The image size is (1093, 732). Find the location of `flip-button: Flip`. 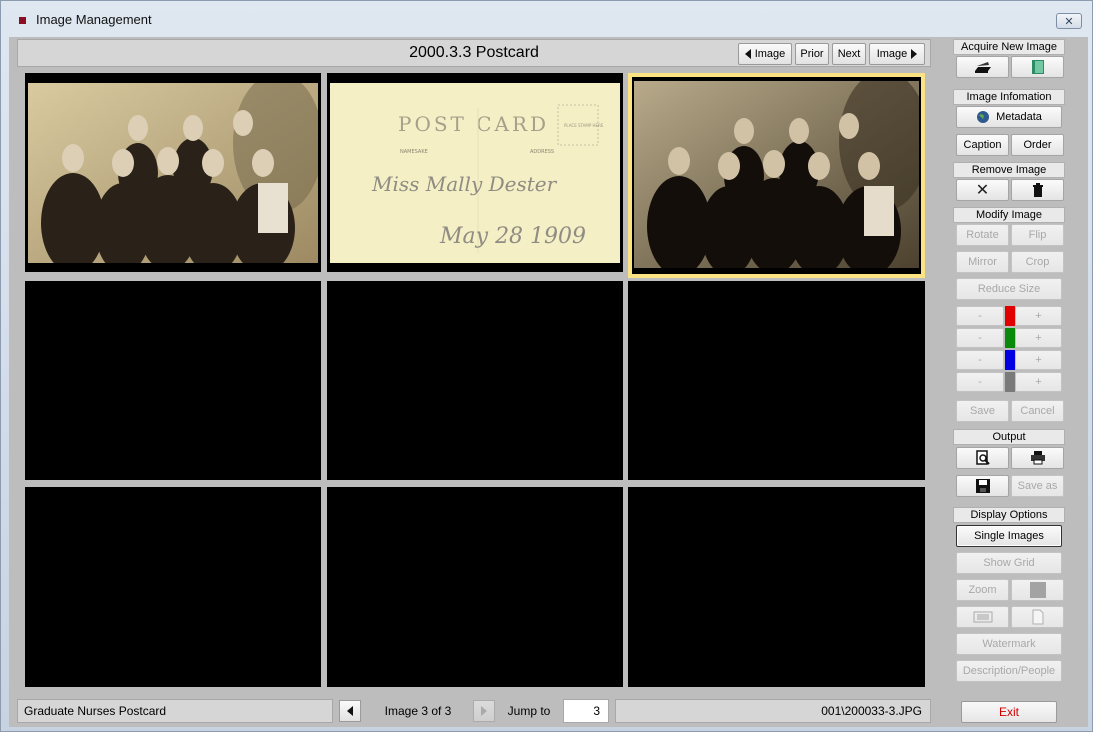

flip-button: Flip is located at coordinates (1037, 235).